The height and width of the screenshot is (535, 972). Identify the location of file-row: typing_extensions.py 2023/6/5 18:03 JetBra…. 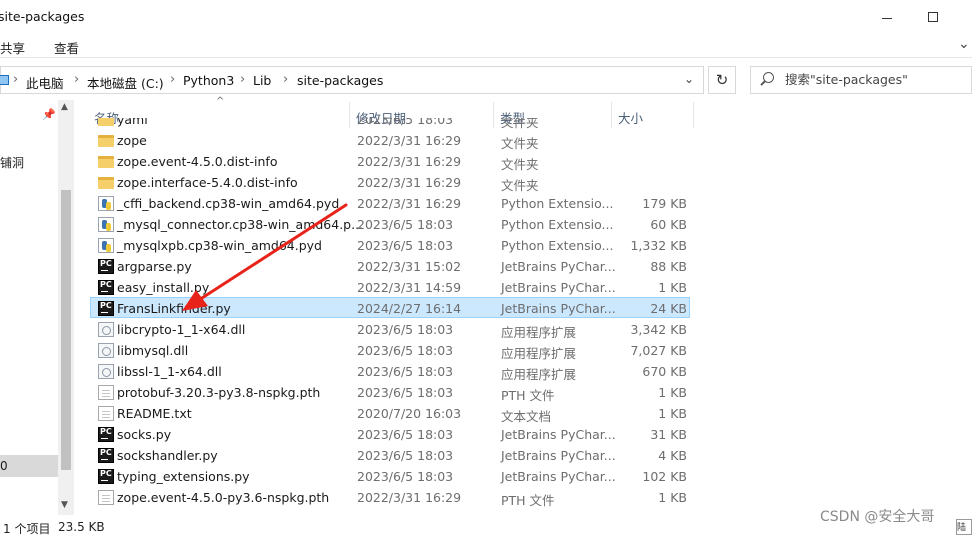
(390, 475).